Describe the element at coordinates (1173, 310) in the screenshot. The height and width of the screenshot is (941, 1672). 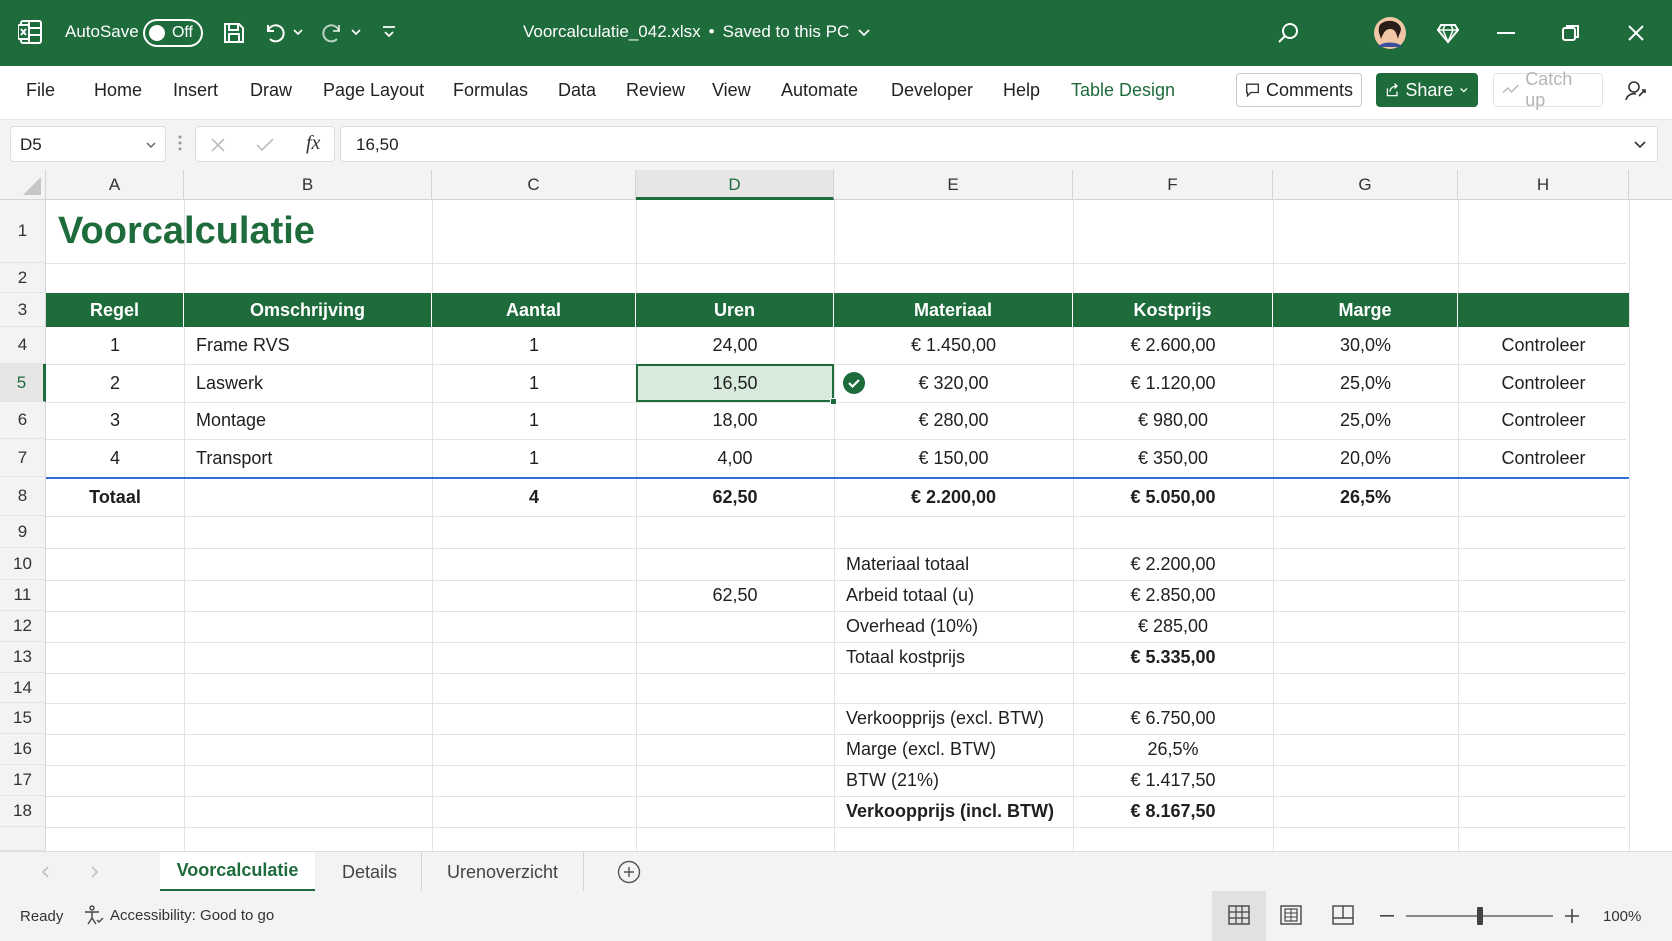
I see `header-kostprijs: Kostprijs` at that location.